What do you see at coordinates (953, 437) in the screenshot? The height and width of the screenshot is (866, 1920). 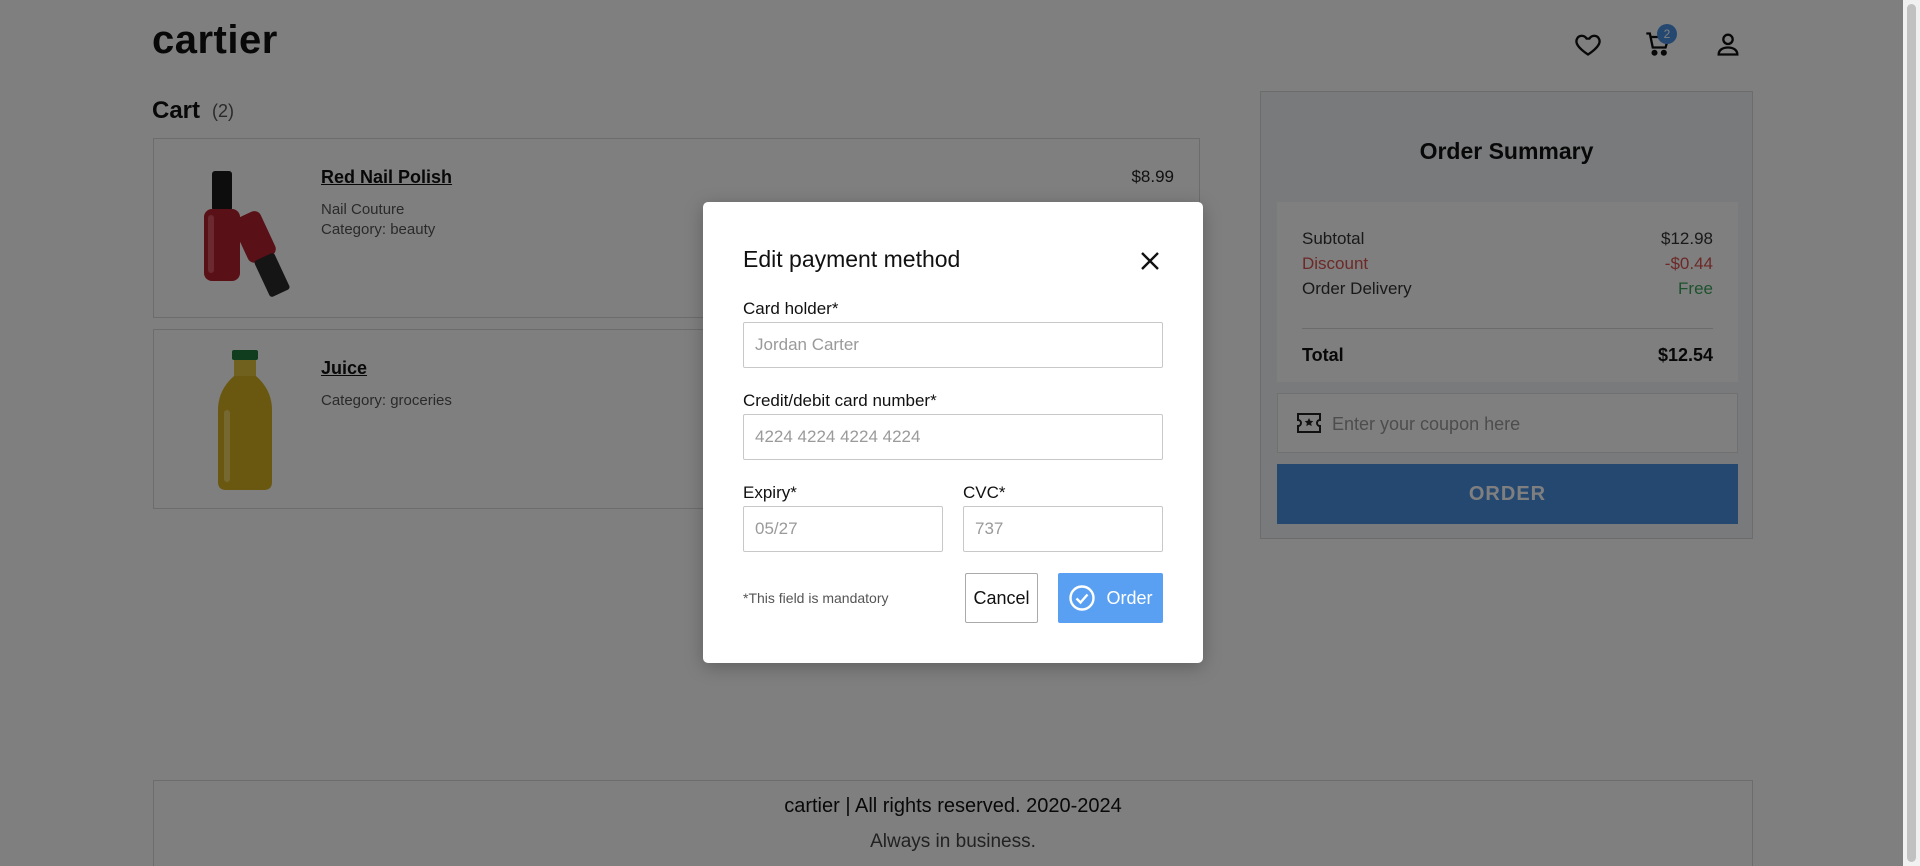 I see `card-number-input` at bounding box center [953, 437].